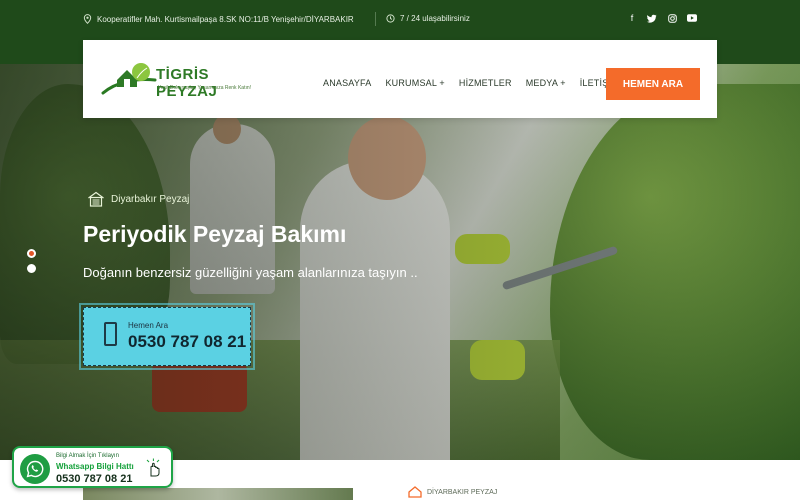  I want to click on logo-name: TİGRİS PEYZAJ, so click(187, 83).